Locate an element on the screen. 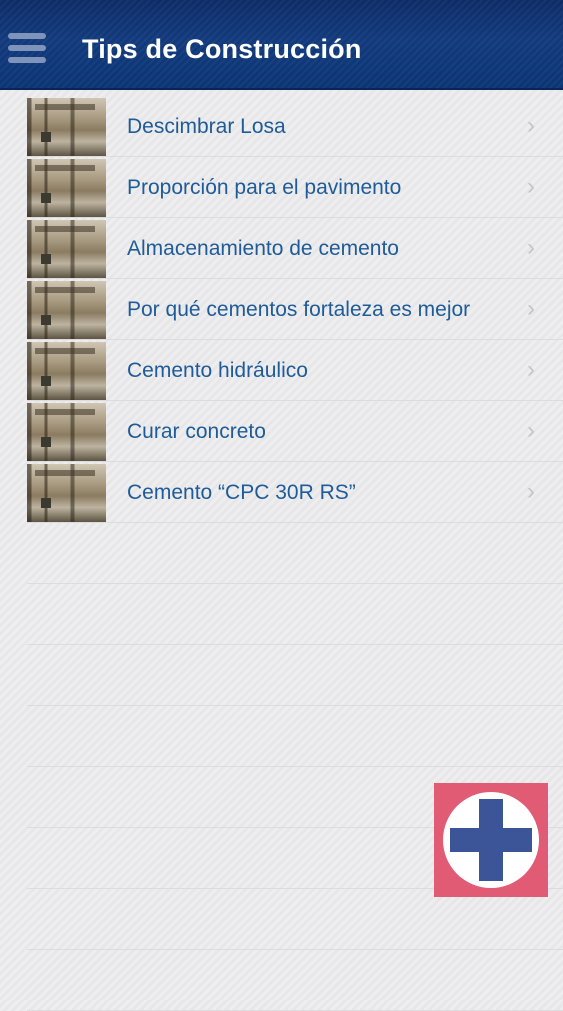 The width and height of the screenshot is (563, 1011). list-item: Cemento “CPC 30R RS” › is located at coordinates (295, 492).